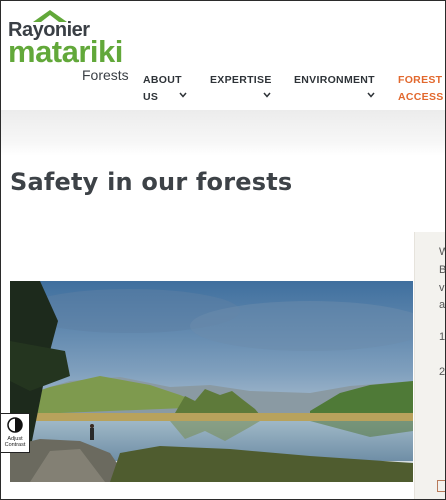 The width and height of the screenshot is (446, 500). I want to click on nav-expertise-label: EXPERTISE, so click(241, 80).